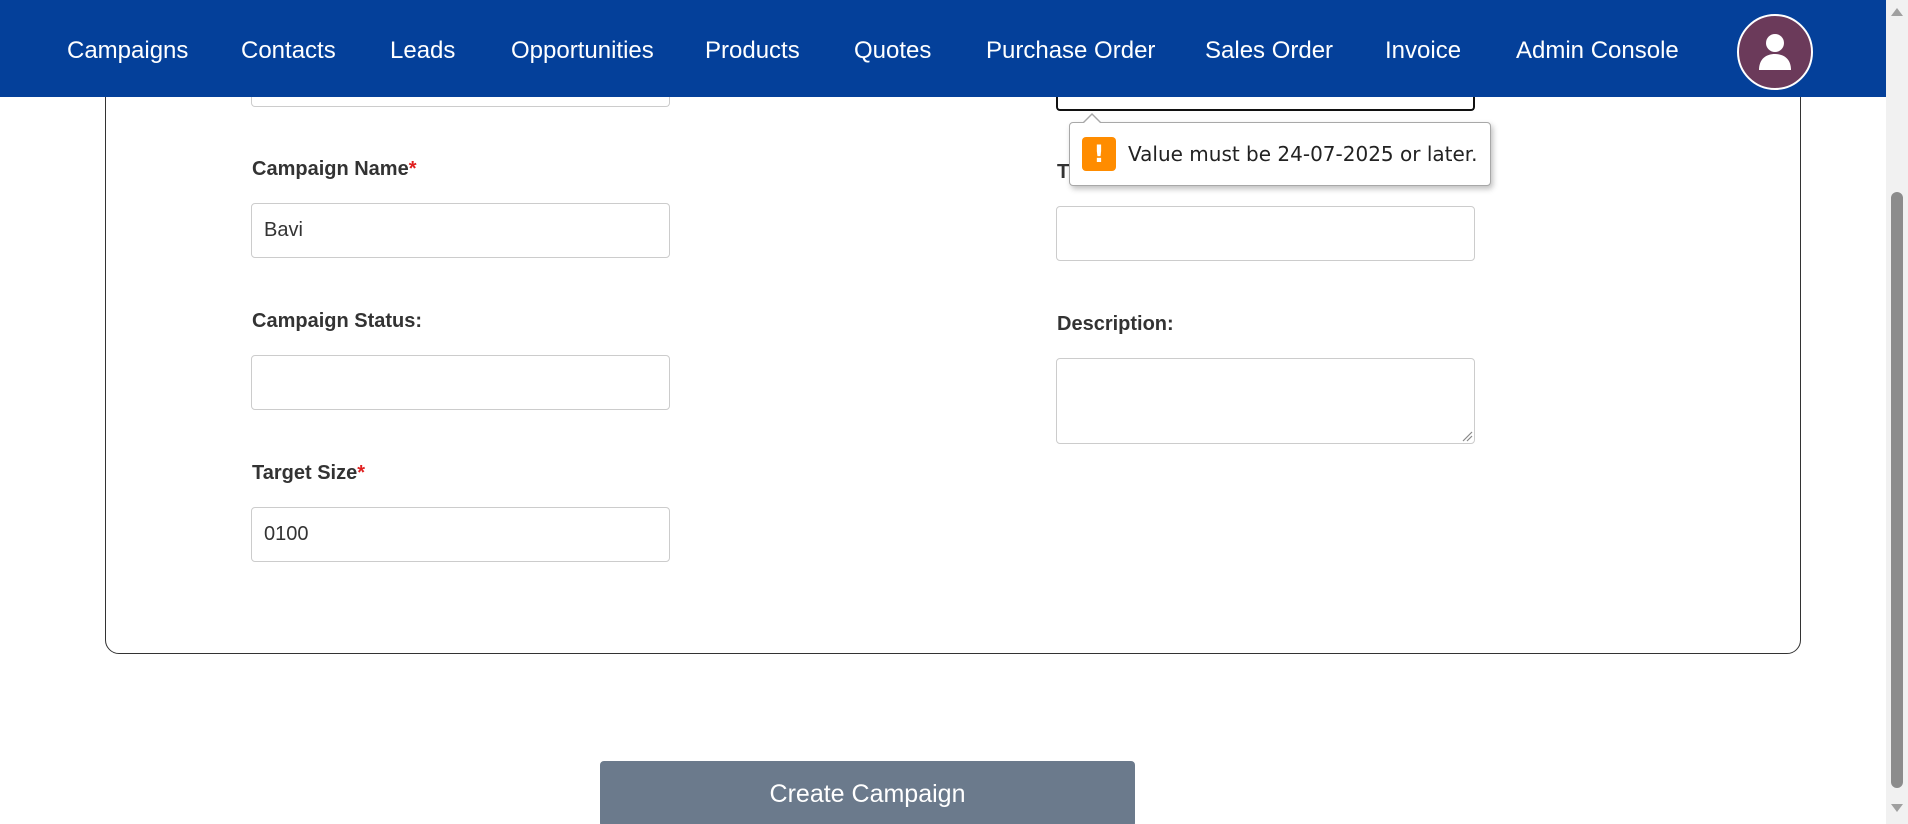  What do you see at coordinates (309, 473) in the screenshot?
I see `target-size-label: Target Size*` at bounding box center [309, 473].